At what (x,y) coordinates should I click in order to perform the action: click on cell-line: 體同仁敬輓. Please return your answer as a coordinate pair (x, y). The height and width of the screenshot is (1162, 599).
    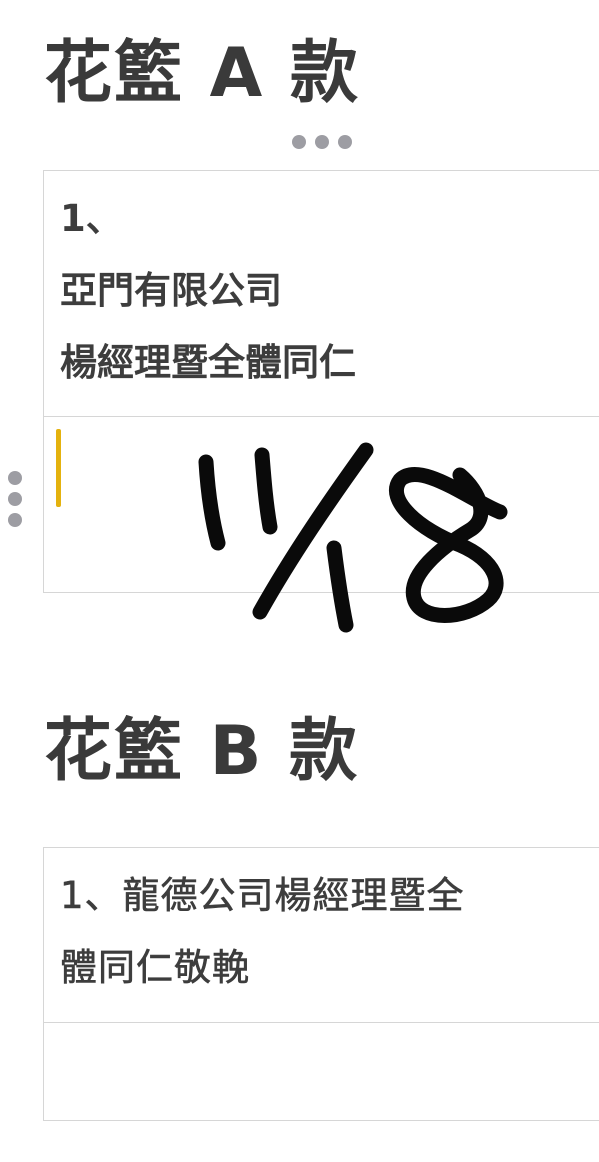
    Looking at the image, I should click on (155, 968).